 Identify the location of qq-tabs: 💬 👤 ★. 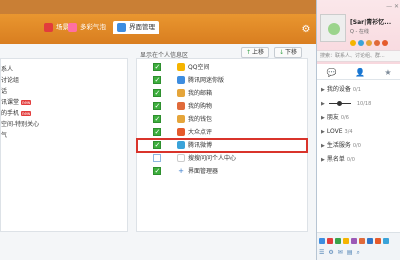
(358, 73).